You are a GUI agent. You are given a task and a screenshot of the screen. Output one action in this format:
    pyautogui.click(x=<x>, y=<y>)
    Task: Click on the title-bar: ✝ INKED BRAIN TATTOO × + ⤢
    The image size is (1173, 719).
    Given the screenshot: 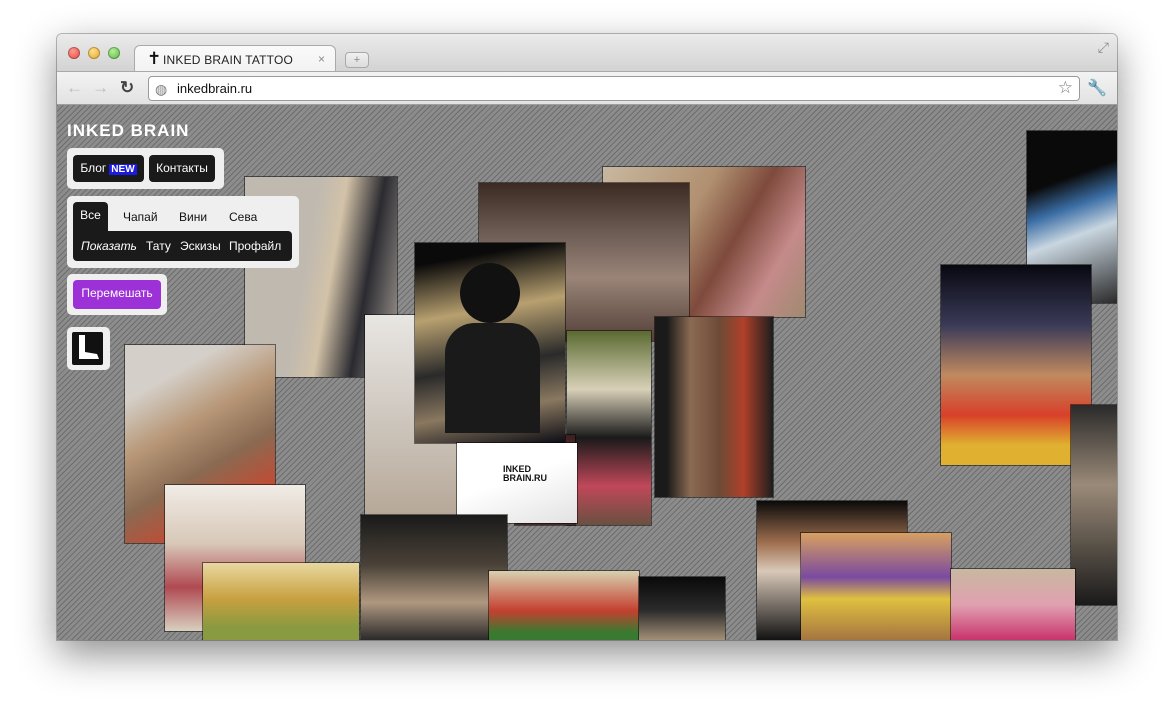 What is the action you would take?
    pyautogui.click(x=587, y=53)
    